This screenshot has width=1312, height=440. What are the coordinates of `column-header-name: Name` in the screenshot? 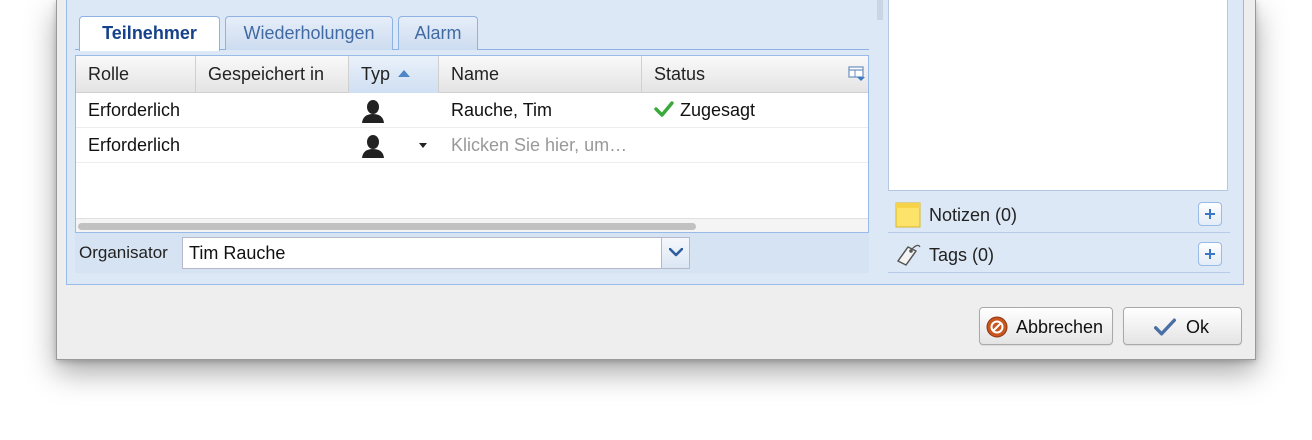 It's located at (540, 74).